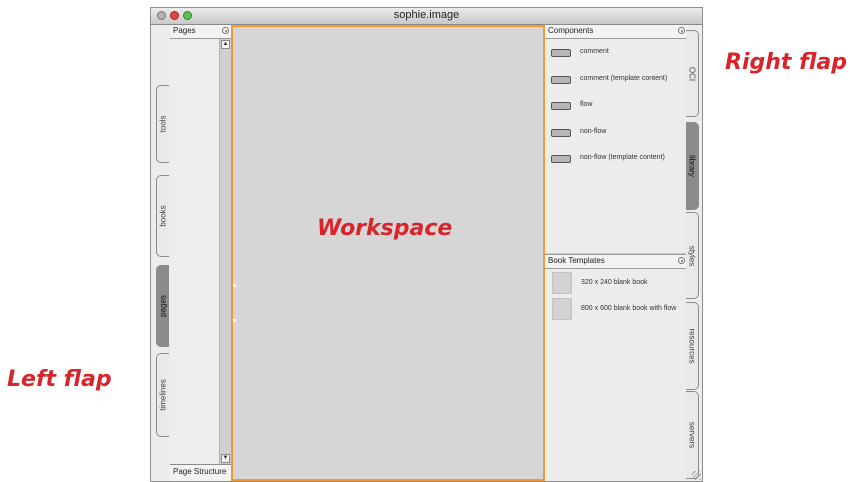  Describe the element at coordinates (622, 157) in the screenshot. I see `component-label: non-flow (template content)` at that location.